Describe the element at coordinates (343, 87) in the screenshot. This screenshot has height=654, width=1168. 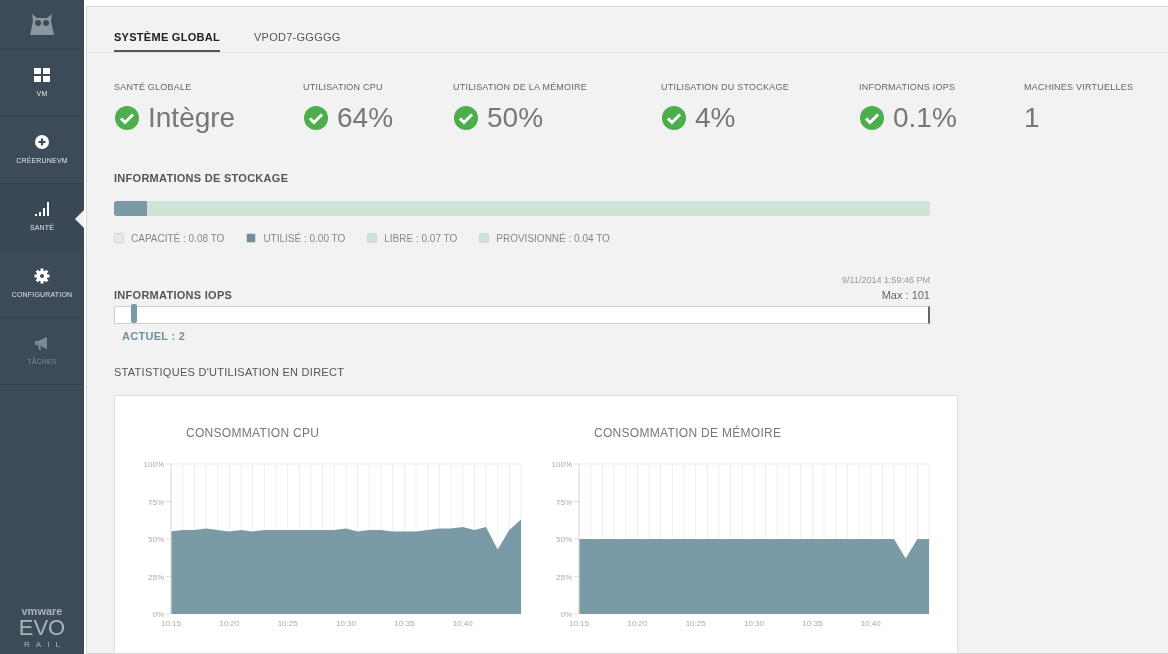
I see `metric-label: UTILISATION CPU` at that location.